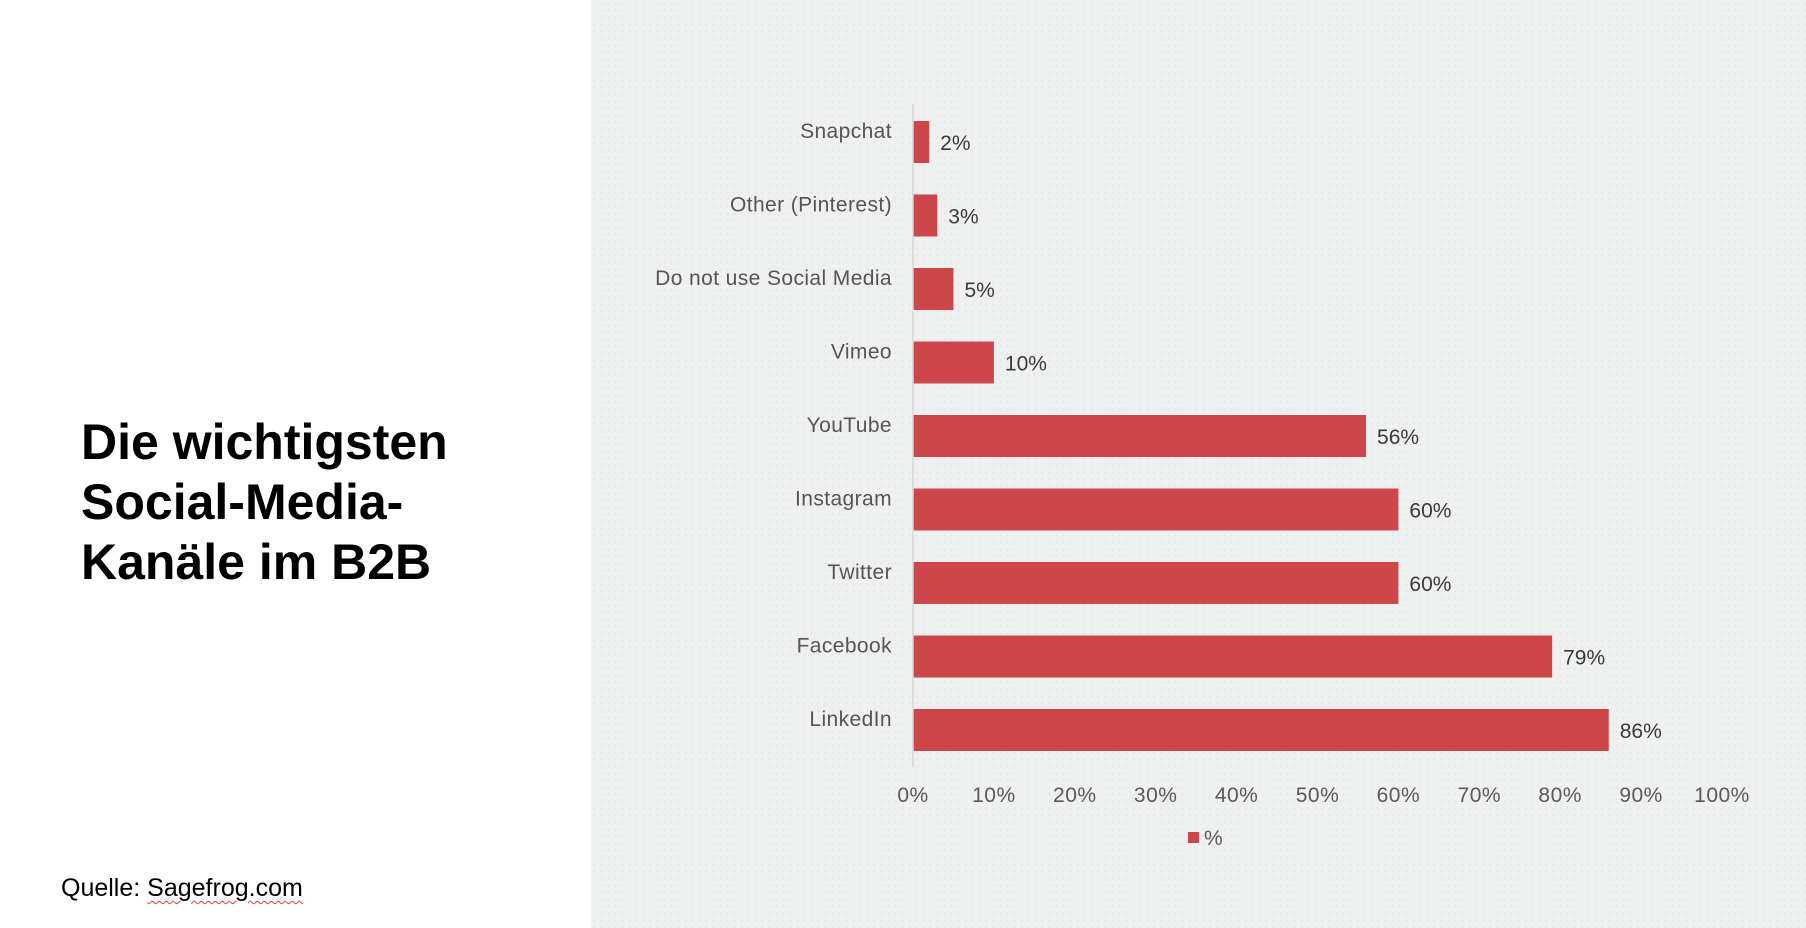 The width and height of the screenshot is (1806, 928). I want to click on x-tick-label: 100%, so click(1722, 795).